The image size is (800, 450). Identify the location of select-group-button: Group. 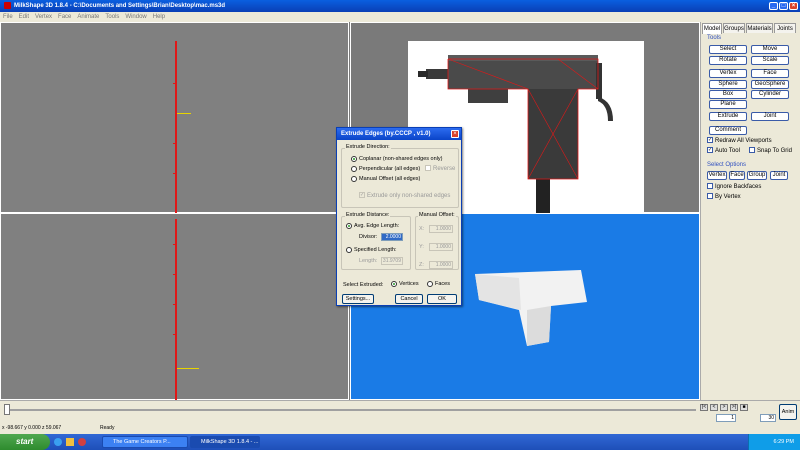
(757, 175).